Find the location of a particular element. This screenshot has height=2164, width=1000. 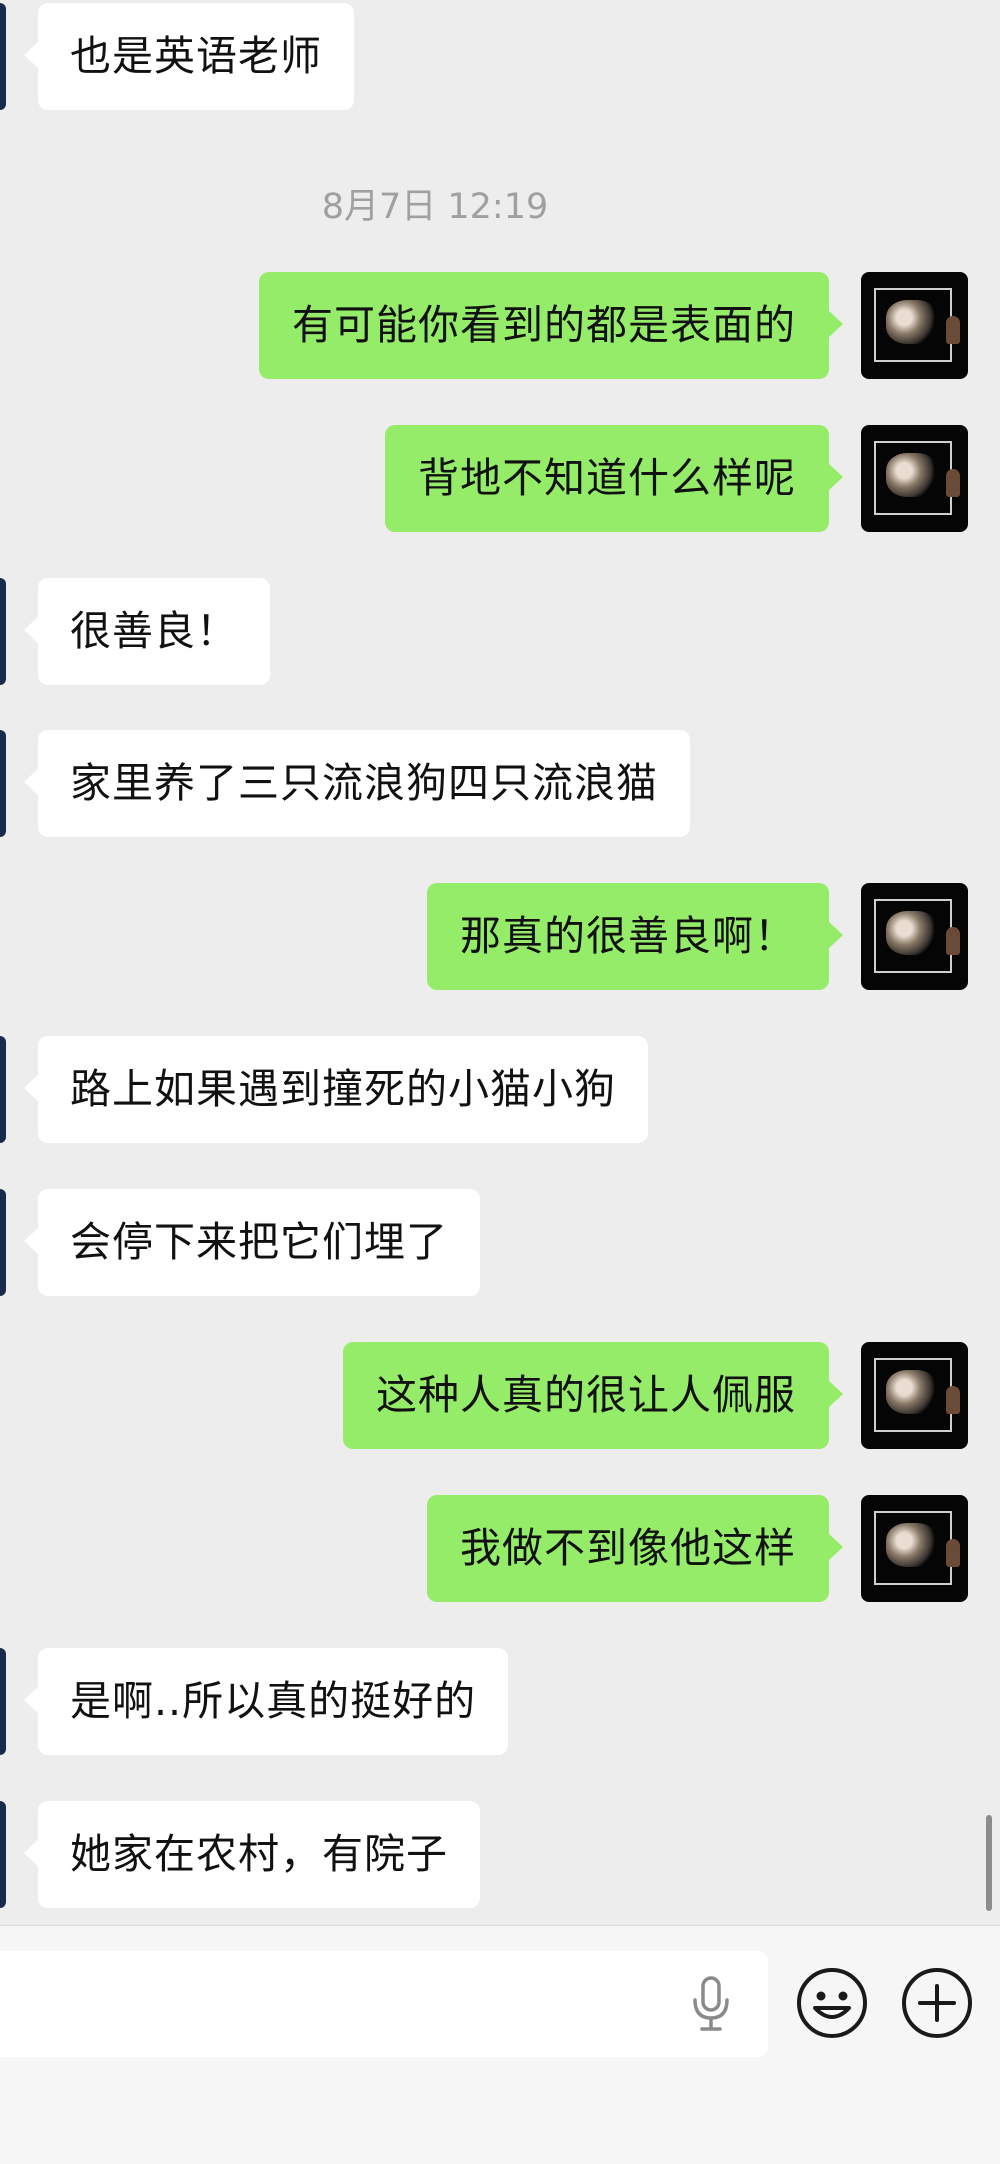

message-row: 家里养了三只流浪狗四只流浪猫 is located at coordinates (500, 783).